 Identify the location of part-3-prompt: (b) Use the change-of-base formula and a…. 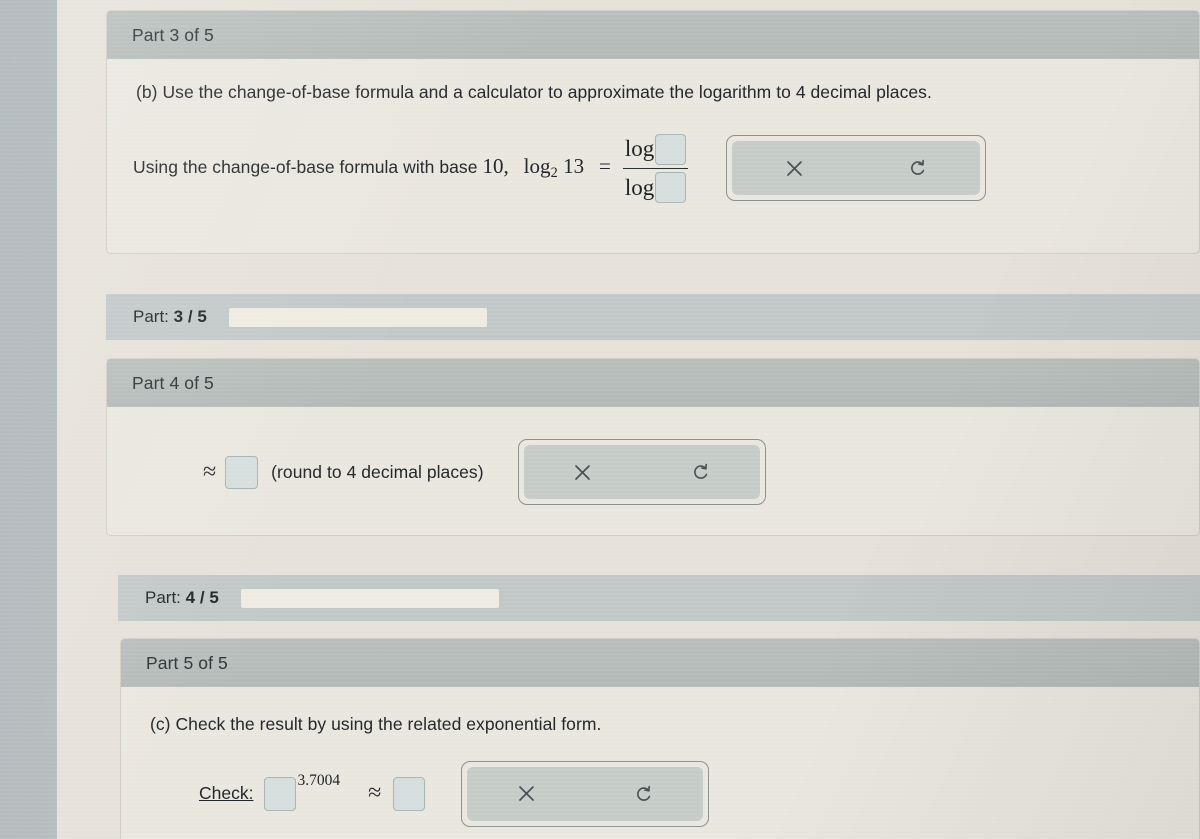
(534, 92).